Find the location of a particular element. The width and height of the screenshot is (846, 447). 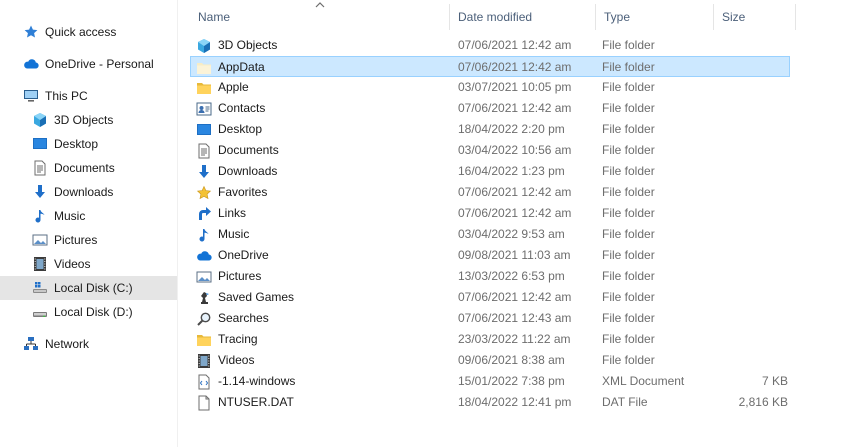

file-name: Pictures is located at coordinates (240, 276).